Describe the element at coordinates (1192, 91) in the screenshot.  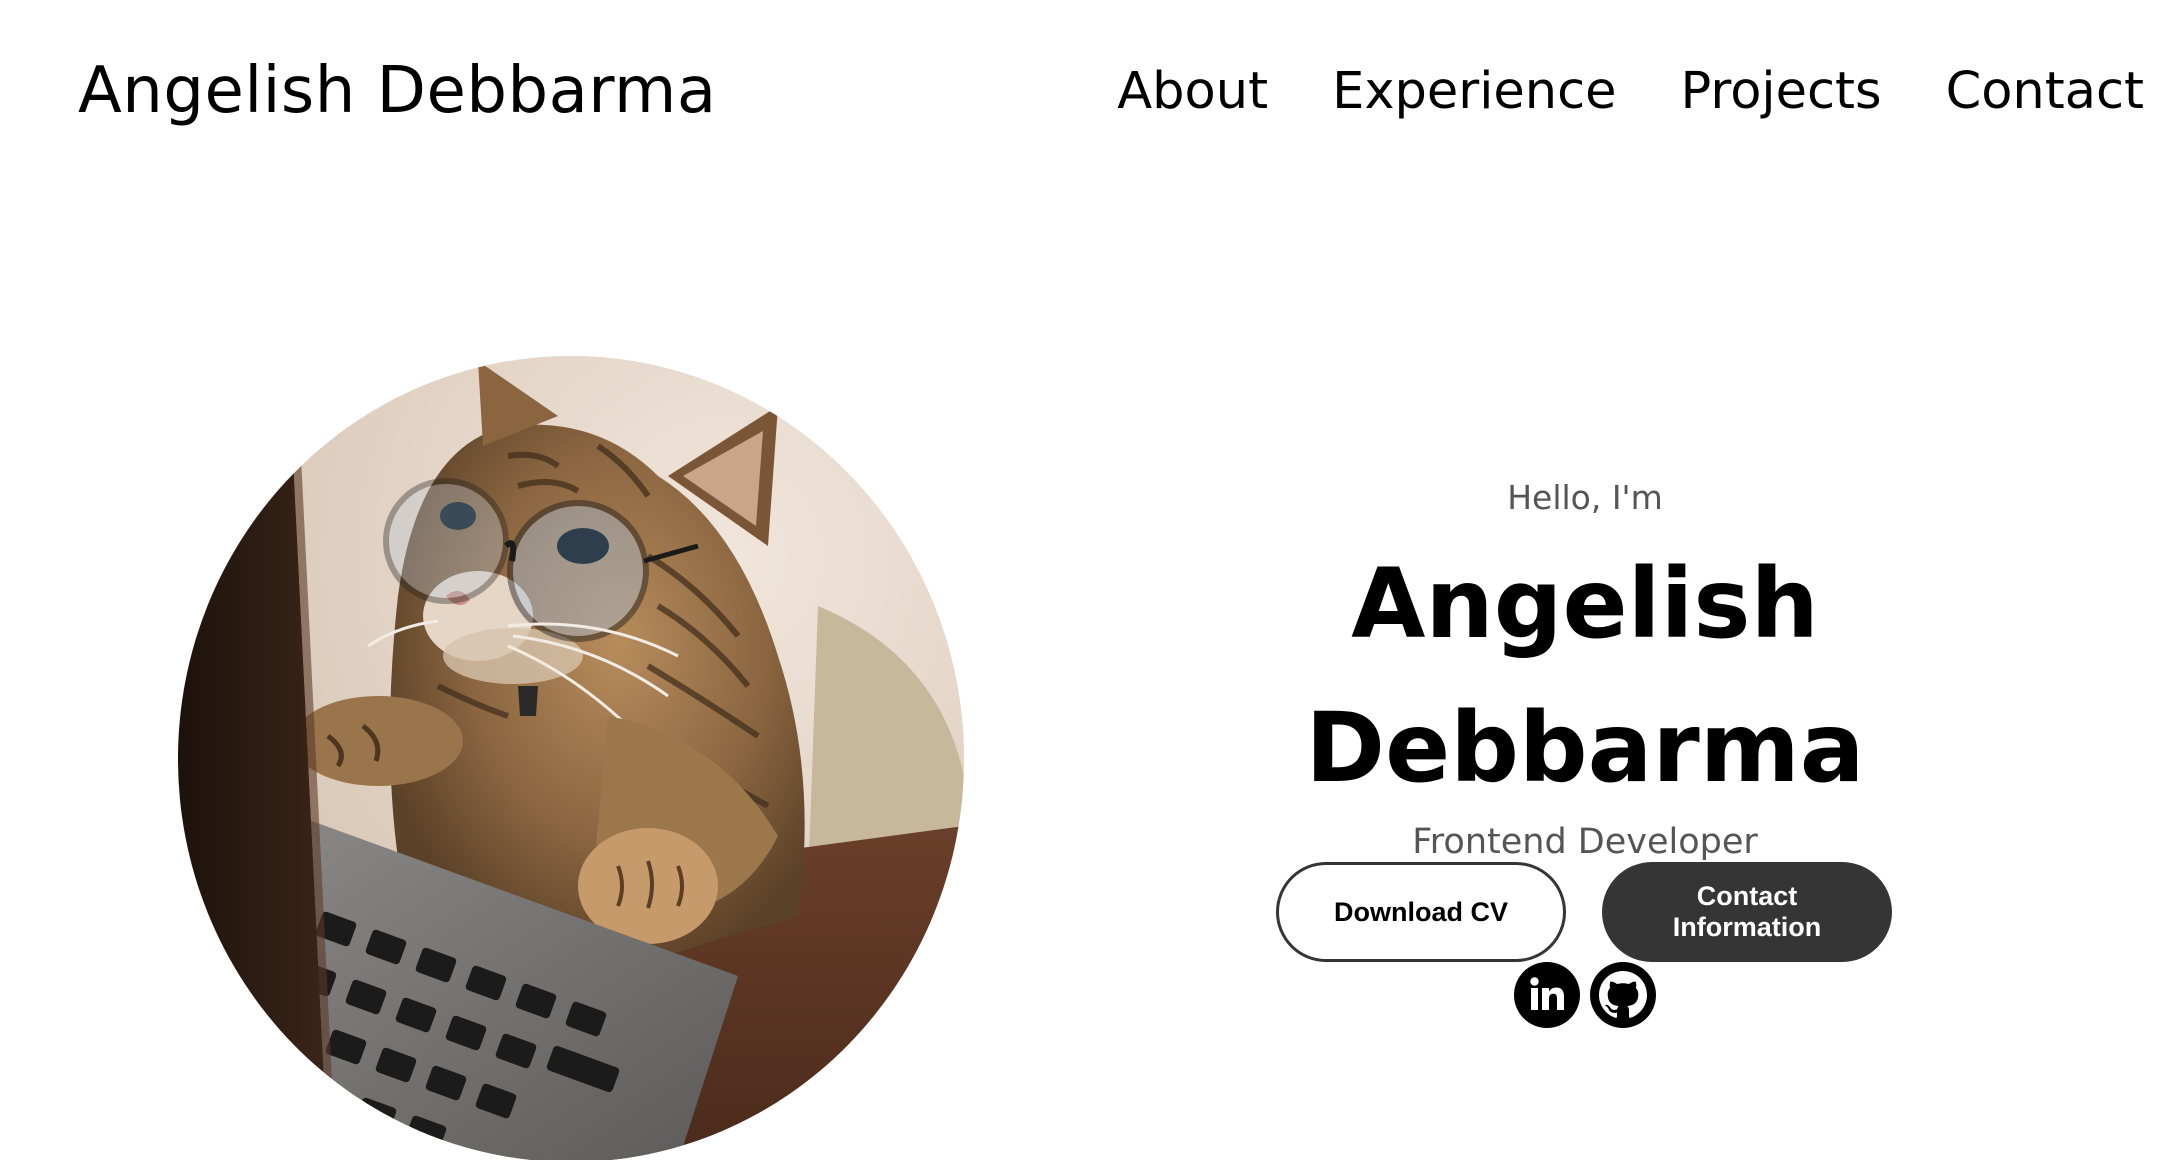
I see `nav-about: About` at that location.